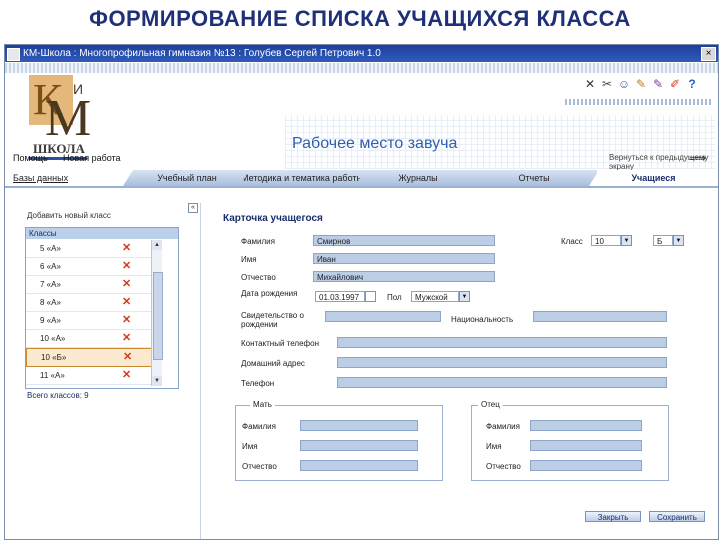 Image resolution: width=720 pixels, height=540 pixels. What do you see at coordinates (658, 84) in the screenshot?
I see `edit-icon: ✎` at bounding box center [658, 84].